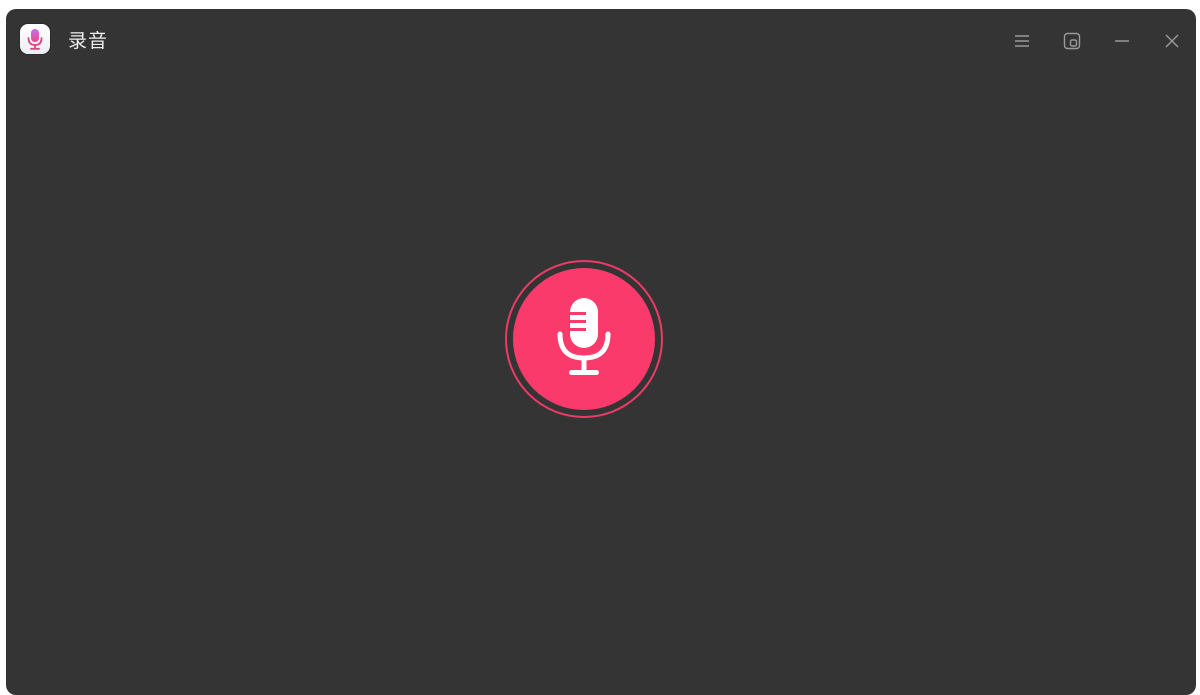  Describe the element at coordinates (88, 41) in the screenshot. I see `window-title: 录音` at that location.